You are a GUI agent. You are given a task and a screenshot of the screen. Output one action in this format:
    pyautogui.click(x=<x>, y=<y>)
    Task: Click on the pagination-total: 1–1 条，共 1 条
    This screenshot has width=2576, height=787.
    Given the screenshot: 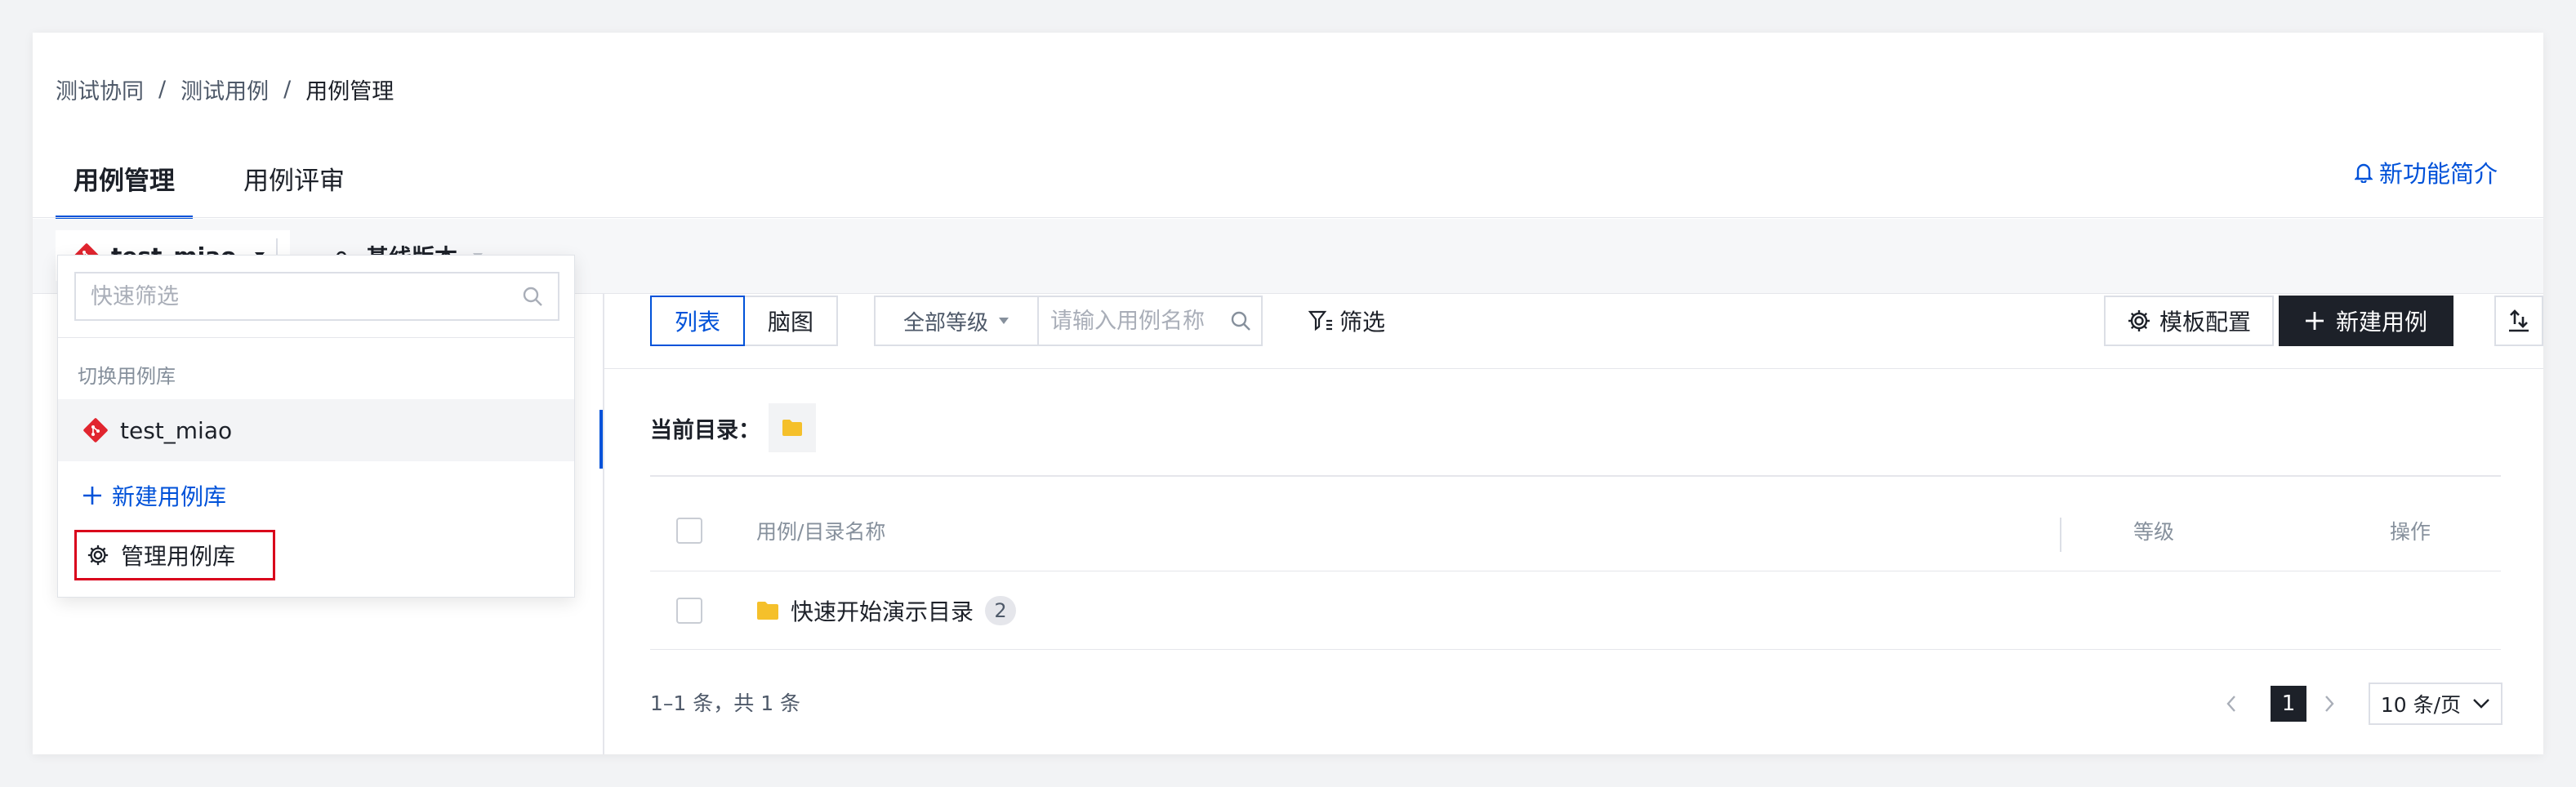 What is the action you would take?
    pyautogui.click(x=725, y=703)
    